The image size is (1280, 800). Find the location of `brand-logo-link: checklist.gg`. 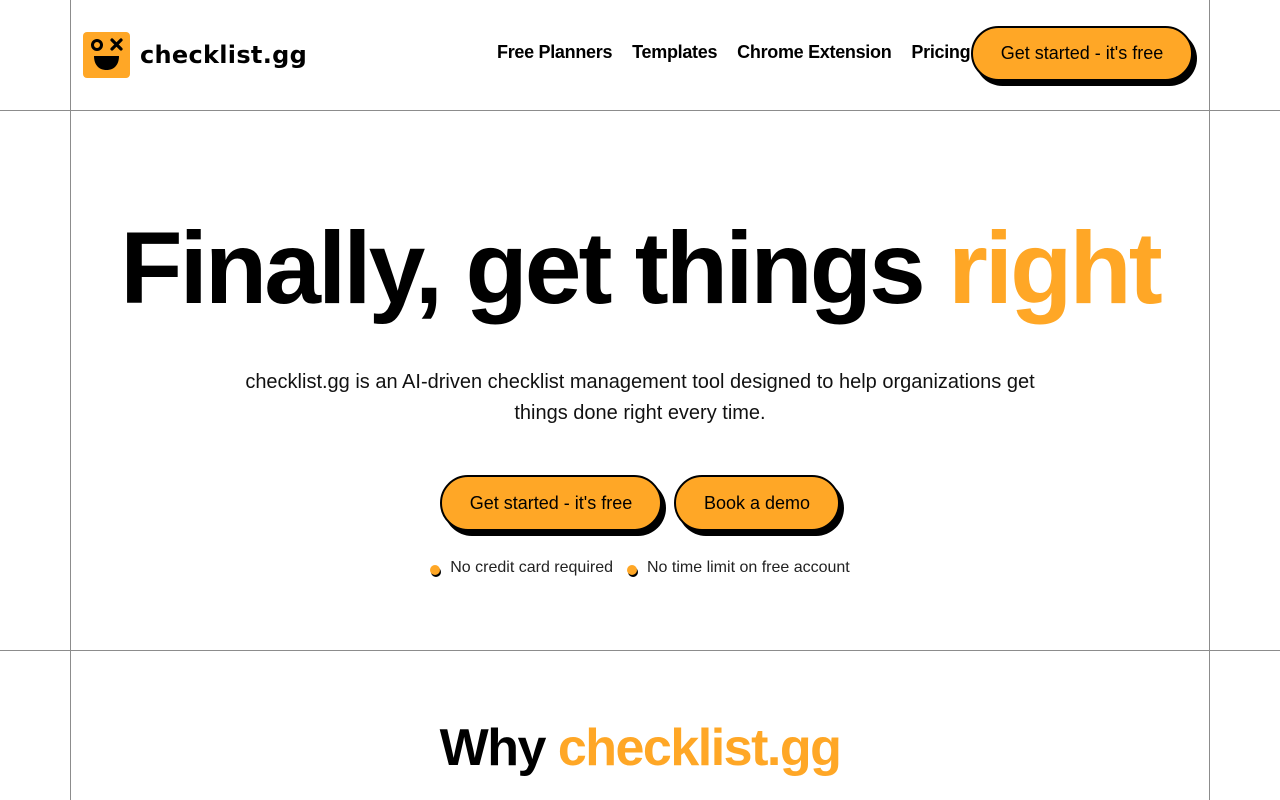

brand-logo-link: checklist.gg is located at coordinates (195, 55).